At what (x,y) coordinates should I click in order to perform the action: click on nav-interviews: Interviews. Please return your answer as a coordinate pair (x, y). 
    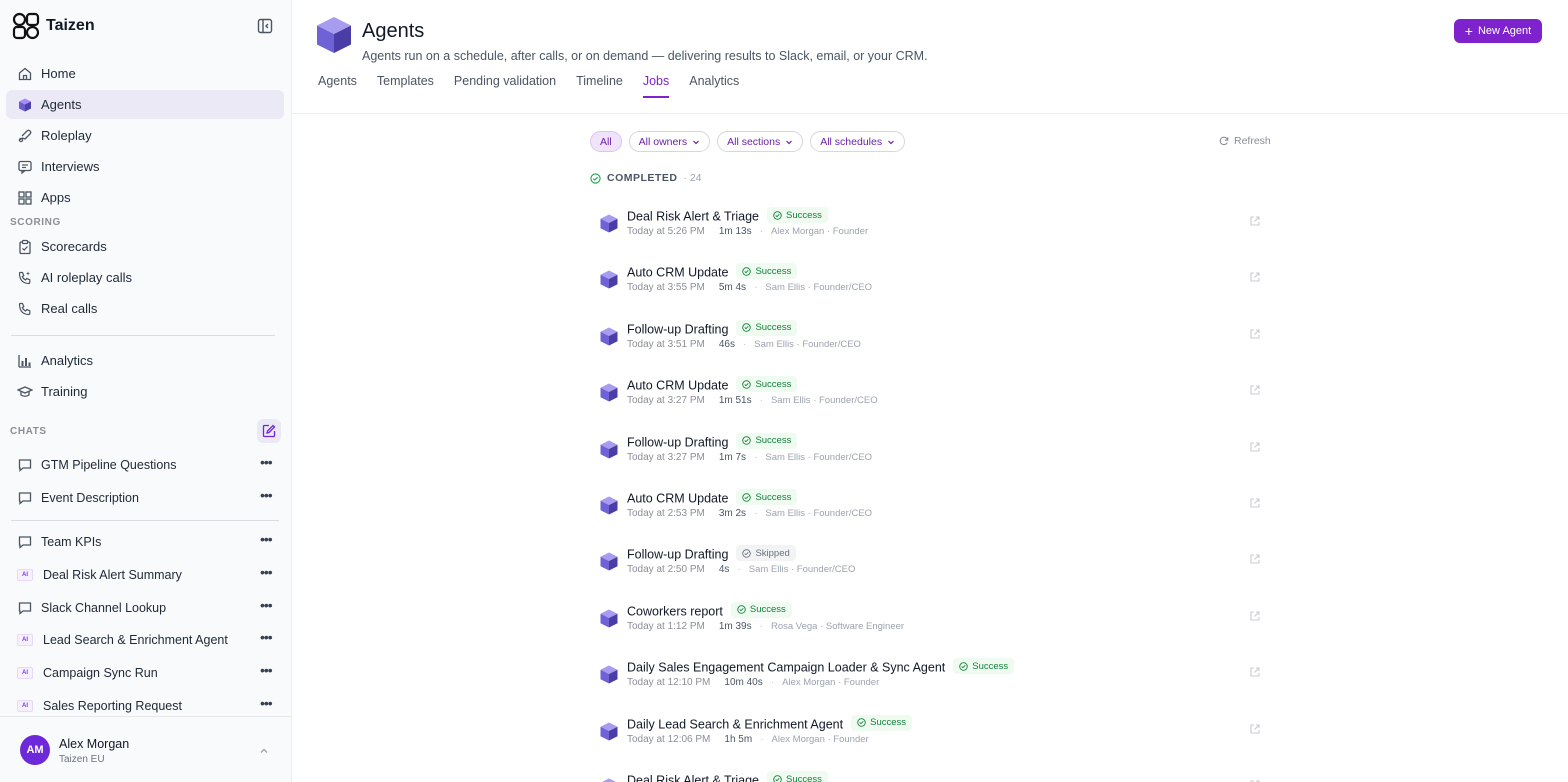
    Looking at the image, I should click on (145, 166).